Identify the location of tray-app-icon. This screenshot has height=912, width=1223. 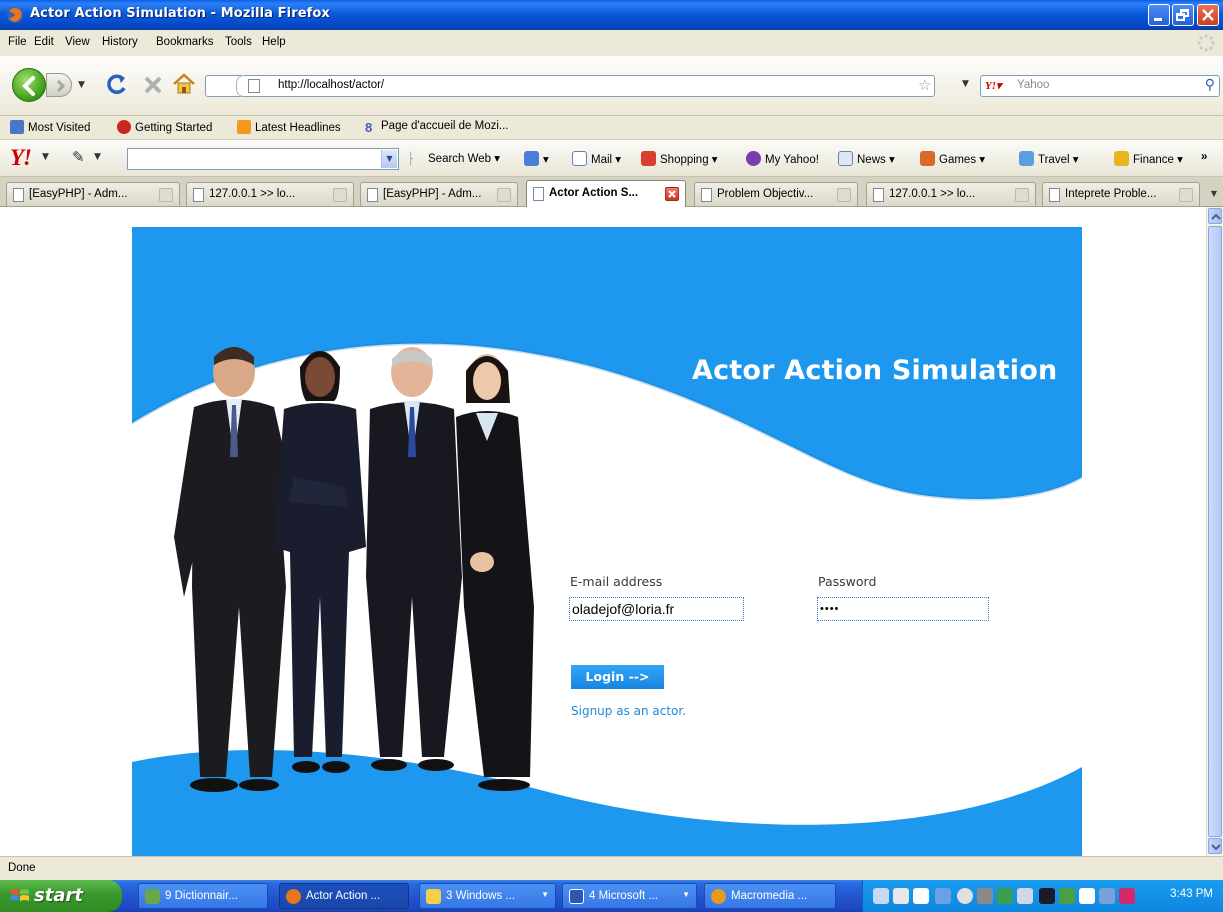
(1127, 896).